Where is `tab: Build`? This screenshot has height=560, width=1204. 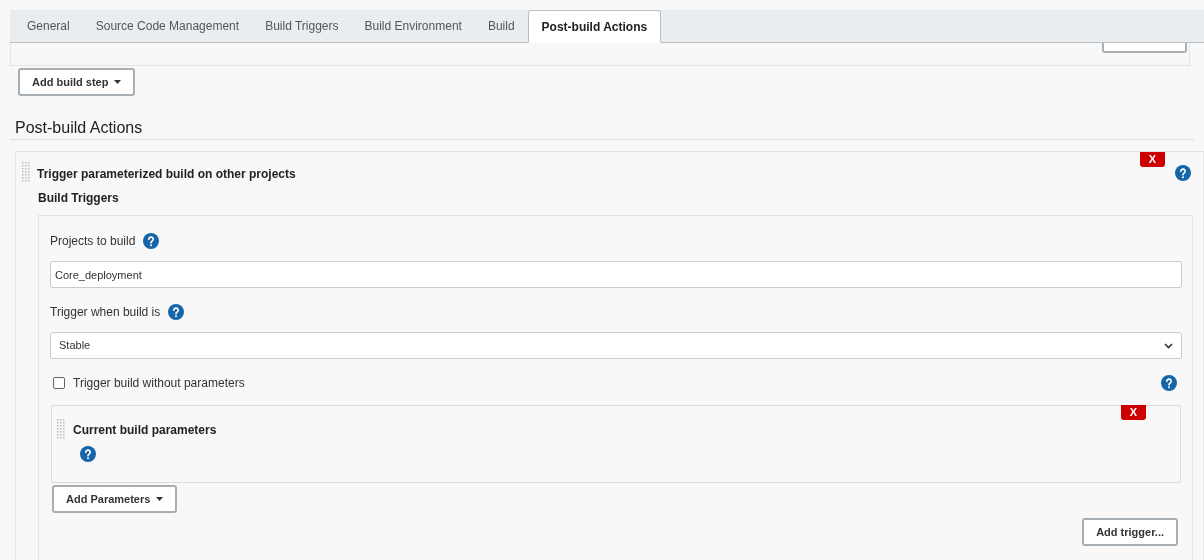
tab: Build is located at coordinates (501, 25).